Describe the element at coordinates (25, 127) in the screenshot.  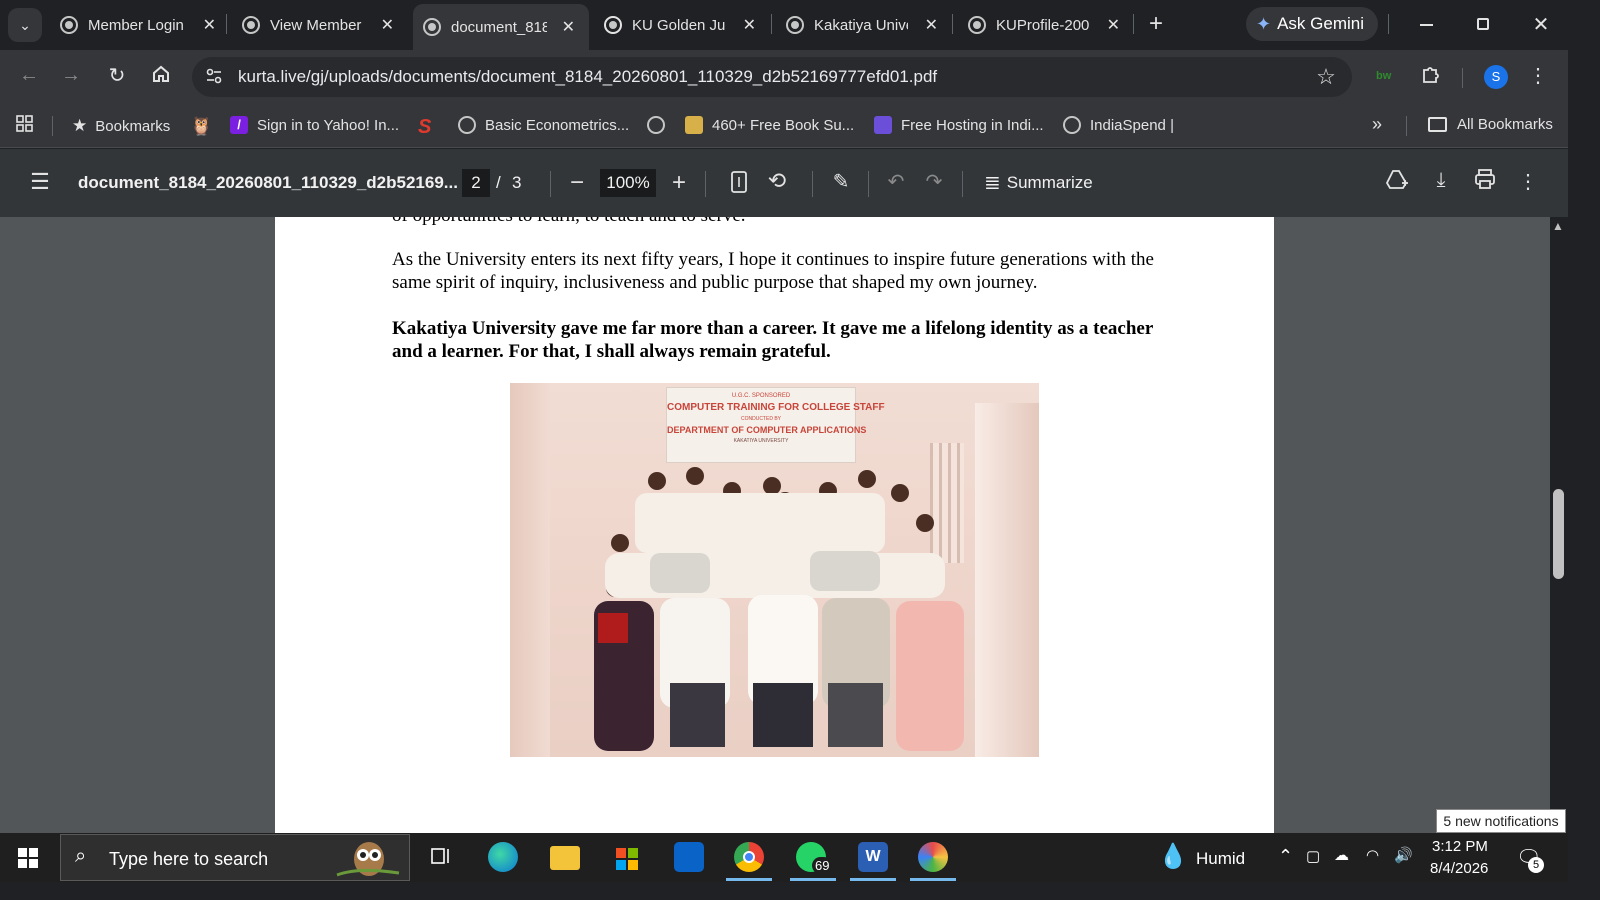
I see `apps-grid-icon` at that location.